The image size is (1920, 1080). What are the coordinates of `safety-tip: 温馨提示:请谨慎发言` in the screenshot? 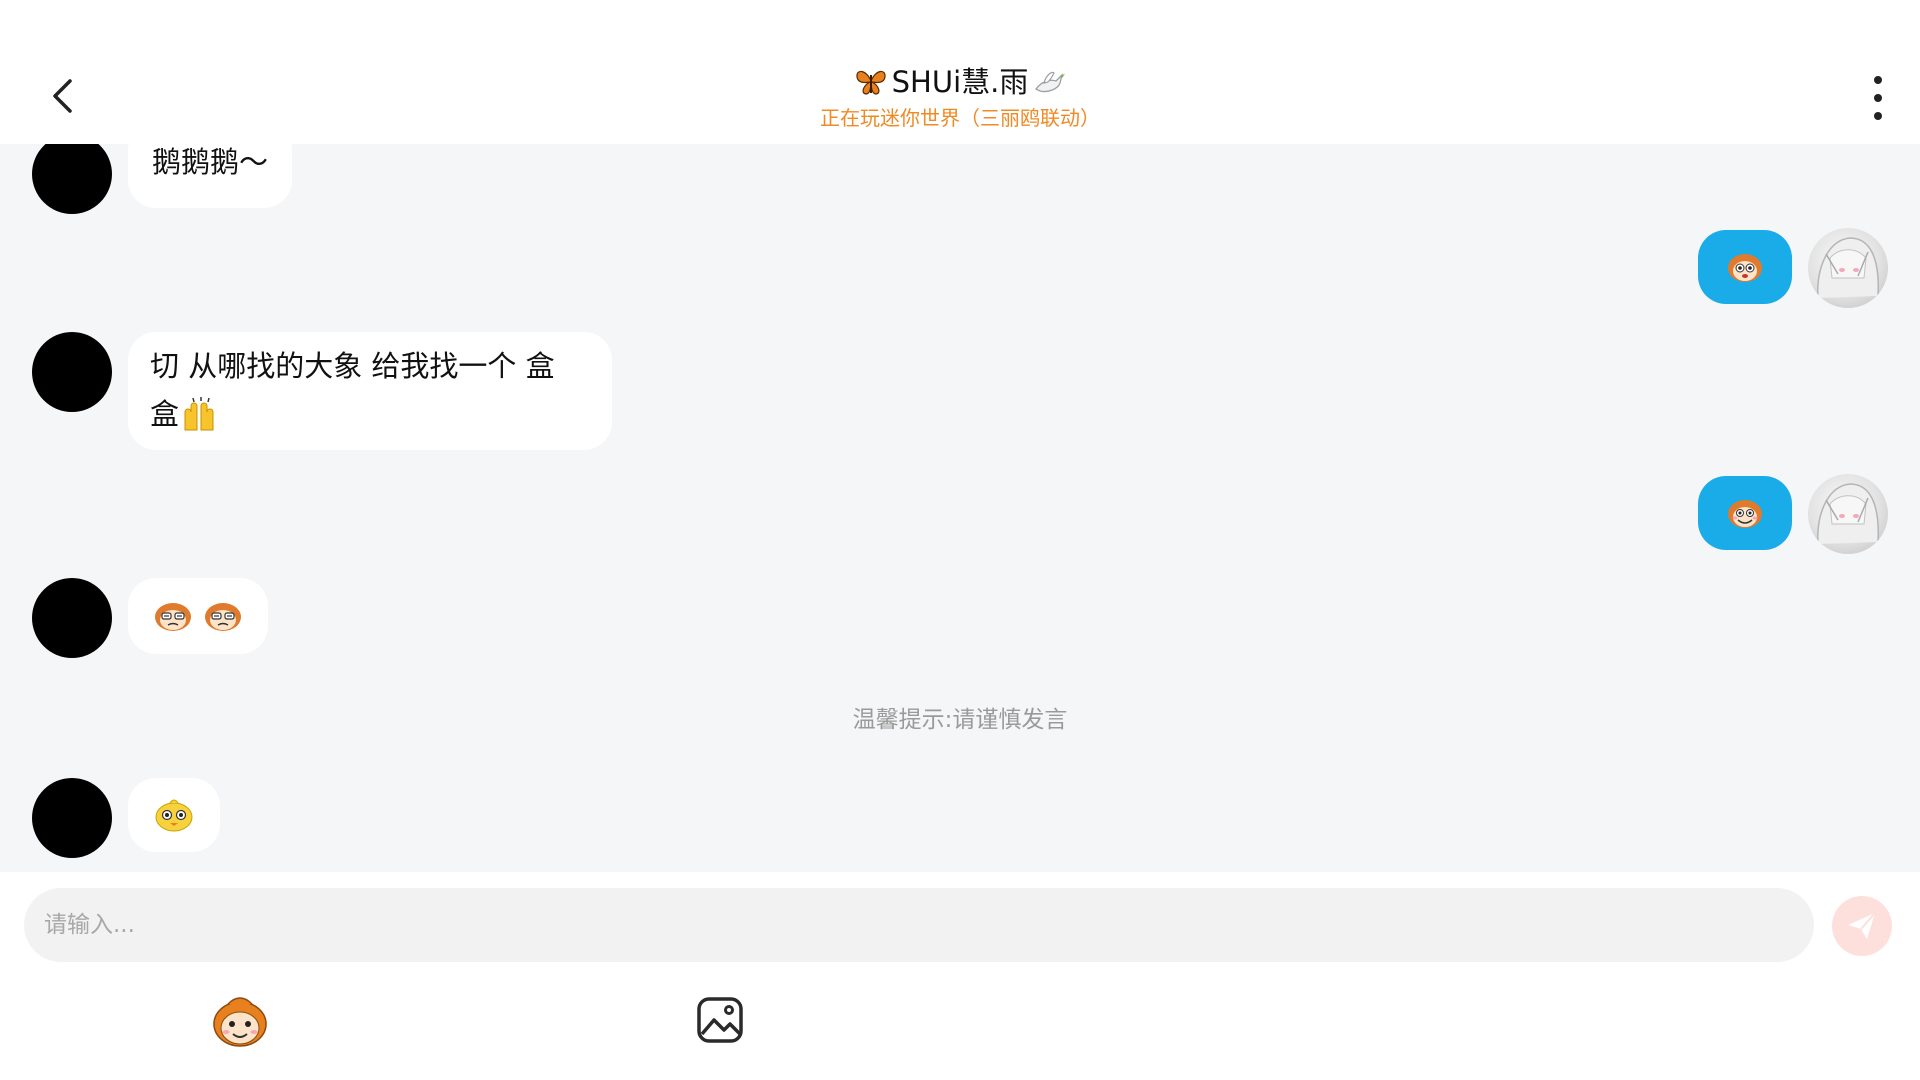 It's located at (960, 720).